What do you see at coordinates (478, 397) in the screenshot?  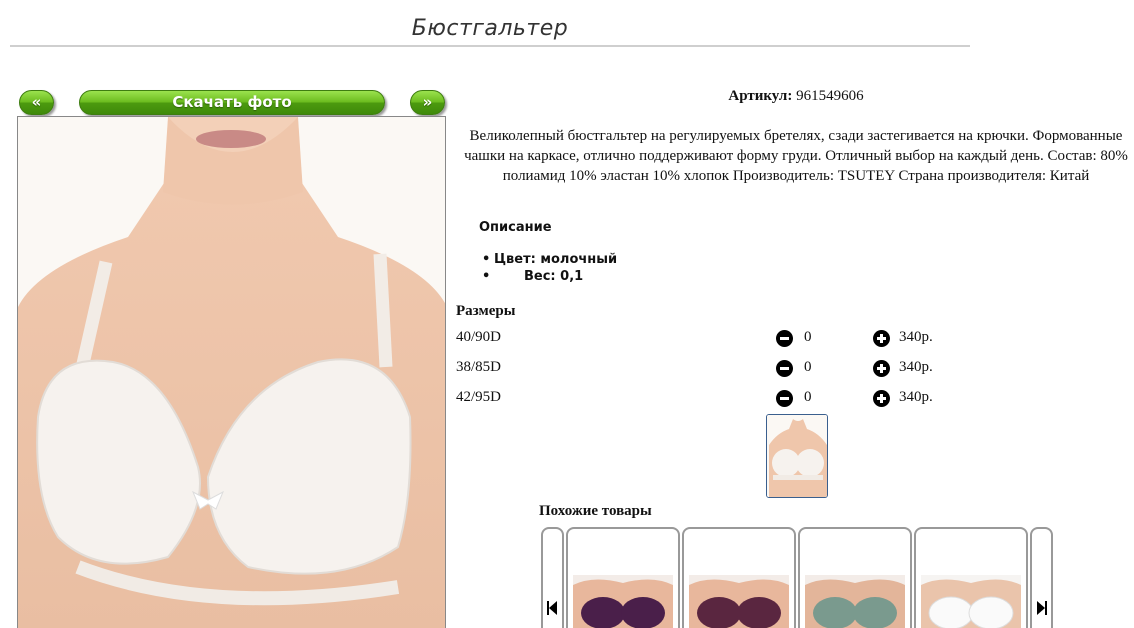 I see `size-name: 42/95D` at bounding box center [478, 397].